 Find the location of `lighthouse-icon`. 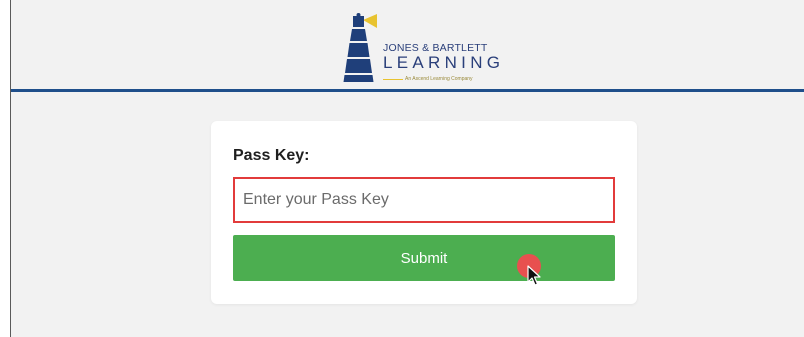

lighthouse-icon is located at coordinates (360, 47).